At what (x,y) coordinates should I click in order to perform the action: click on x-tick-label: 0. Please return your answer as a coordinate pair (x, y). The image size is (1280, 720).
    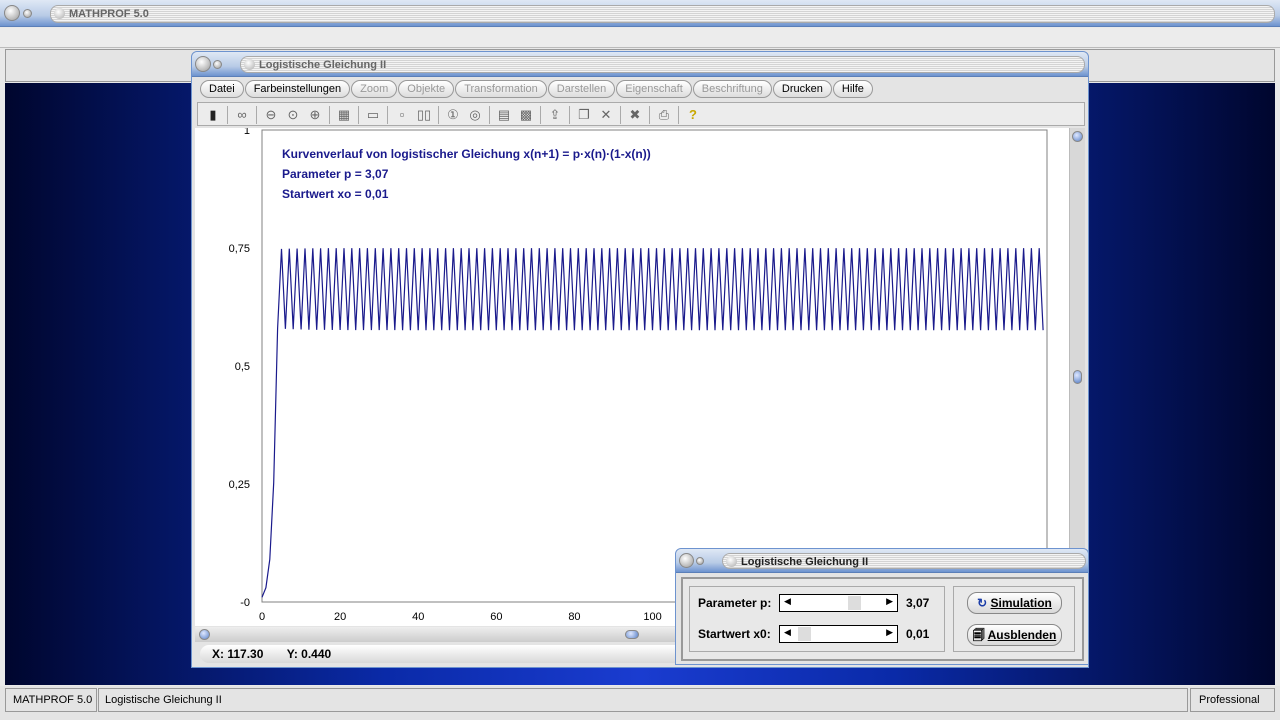
    Looking at the image, I should click on (262, 617).